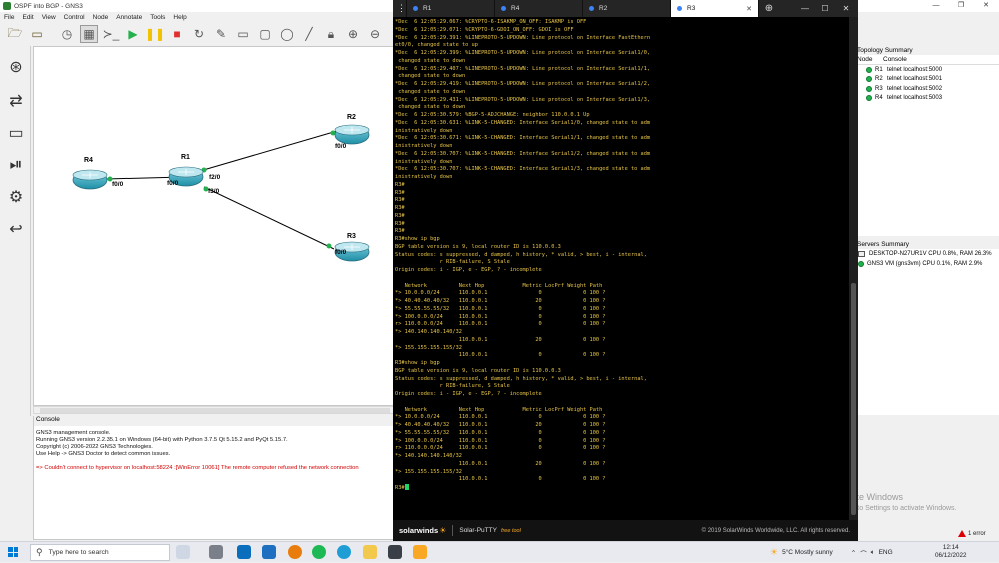 This screenshot has height=563, width=999. I want to click on clock-icon: ◷, so click(67, 34).